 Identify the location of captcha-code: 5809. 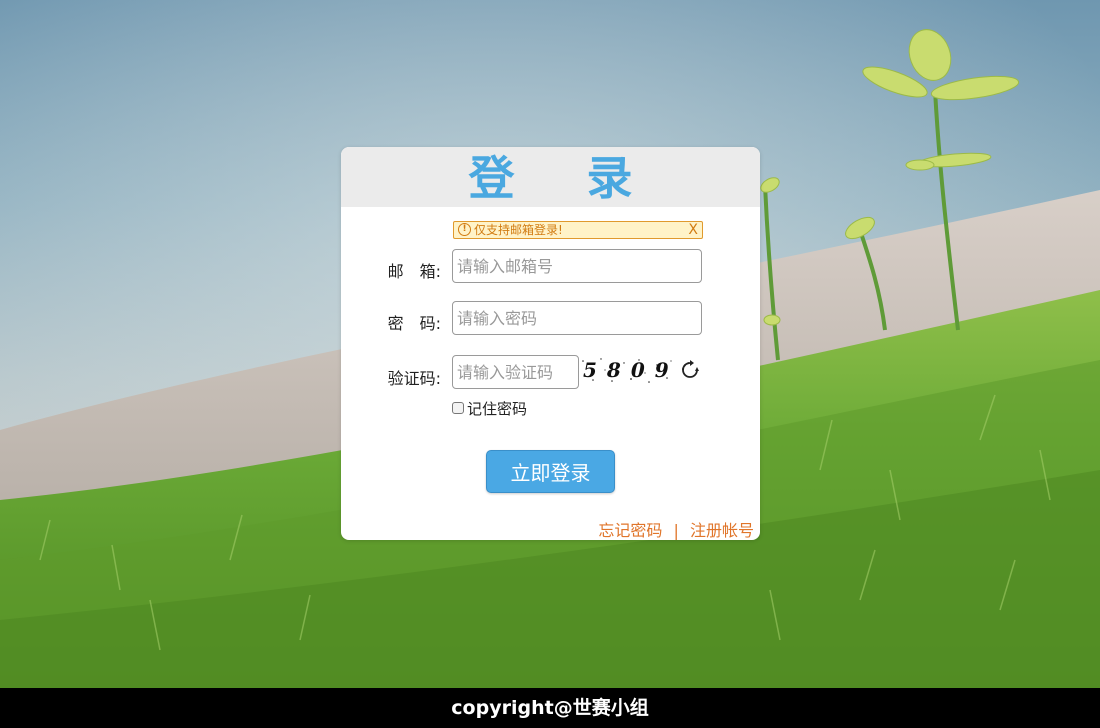
(629, 370).